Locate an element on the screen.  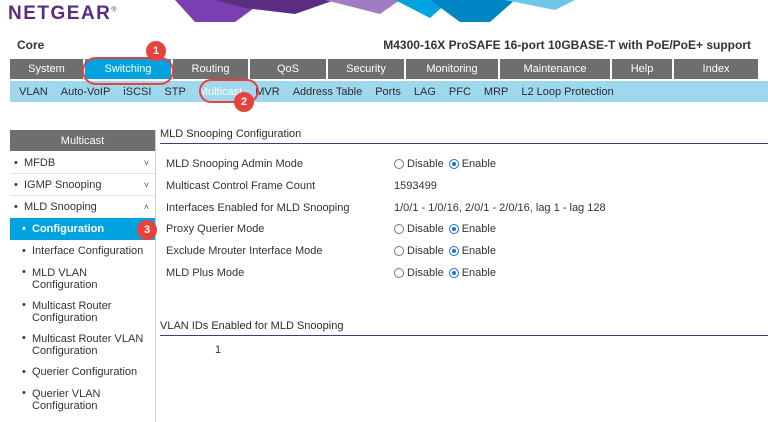
label-mld-plus-mode: MLD Plus Mode is located at coordinates (205, 273).